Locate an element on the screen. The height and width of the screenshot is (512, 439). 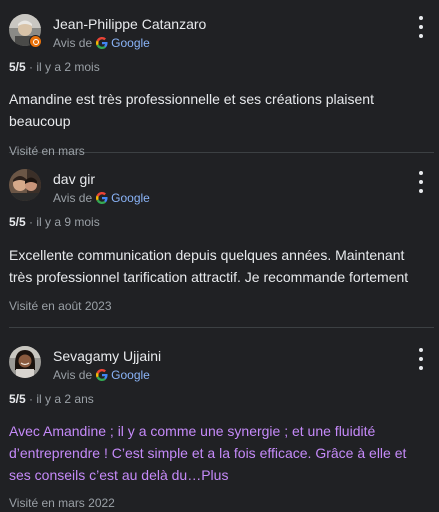
review-header: dav gir Avis de Google is located at coordinates (224, 189).